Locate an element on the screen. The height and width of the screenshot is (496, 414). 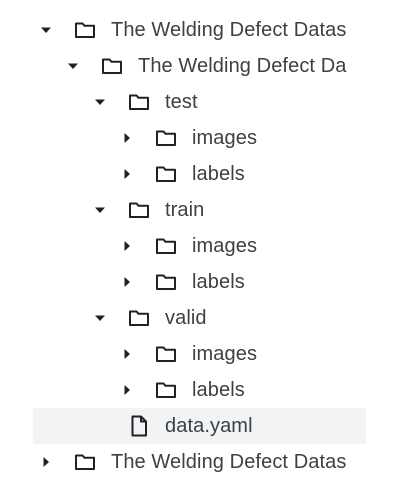
tree-row-label: data.yaml is located at coordinates (209, 426).